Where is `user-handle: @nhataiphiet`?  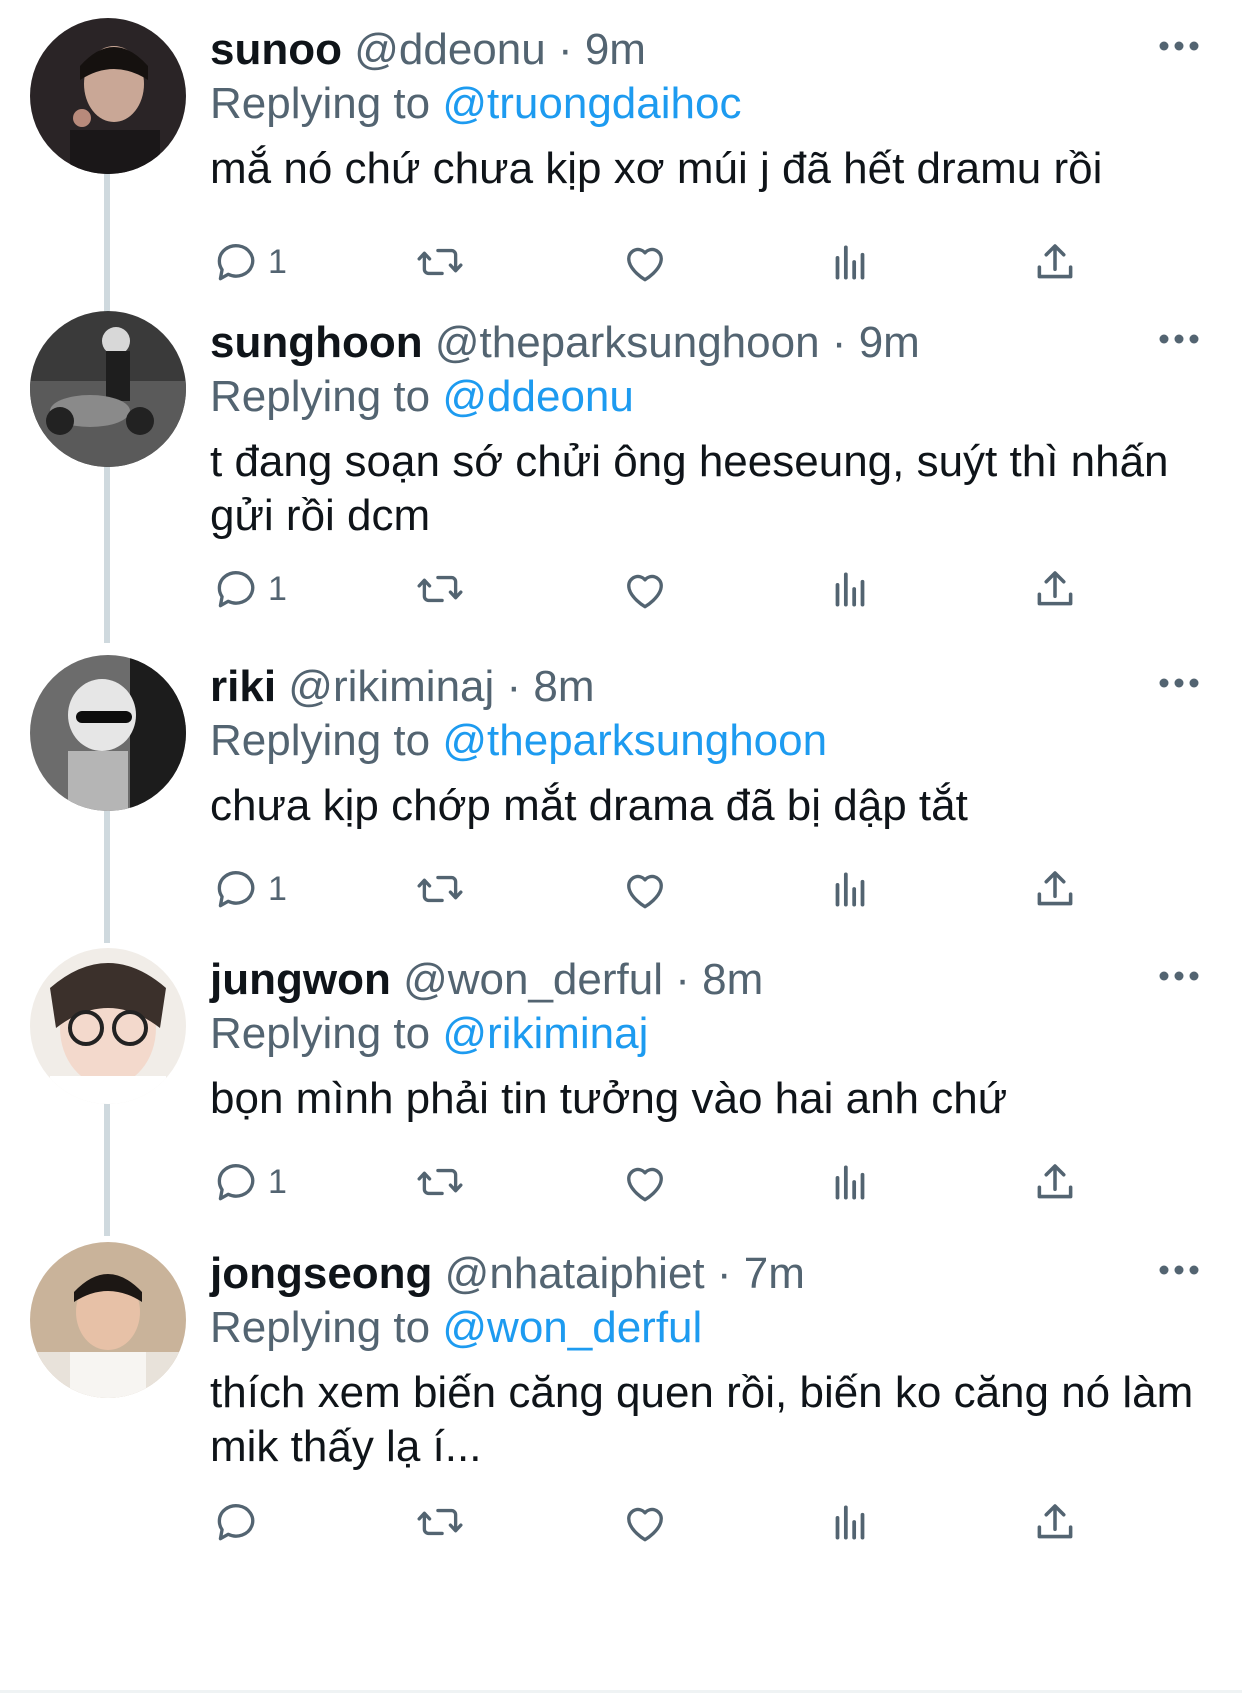
user-handle: @nhataiphiet is located at coordinates (575, 1273).